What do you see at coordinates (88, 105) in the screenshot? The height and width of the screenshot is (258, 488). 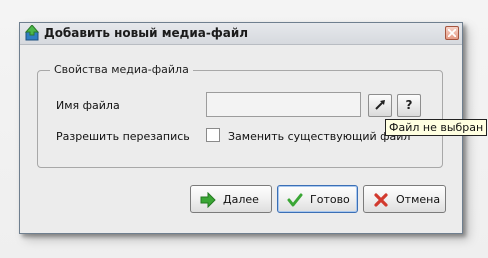 I see `filename-label: Имя файла` at bounding box center [88, 105].